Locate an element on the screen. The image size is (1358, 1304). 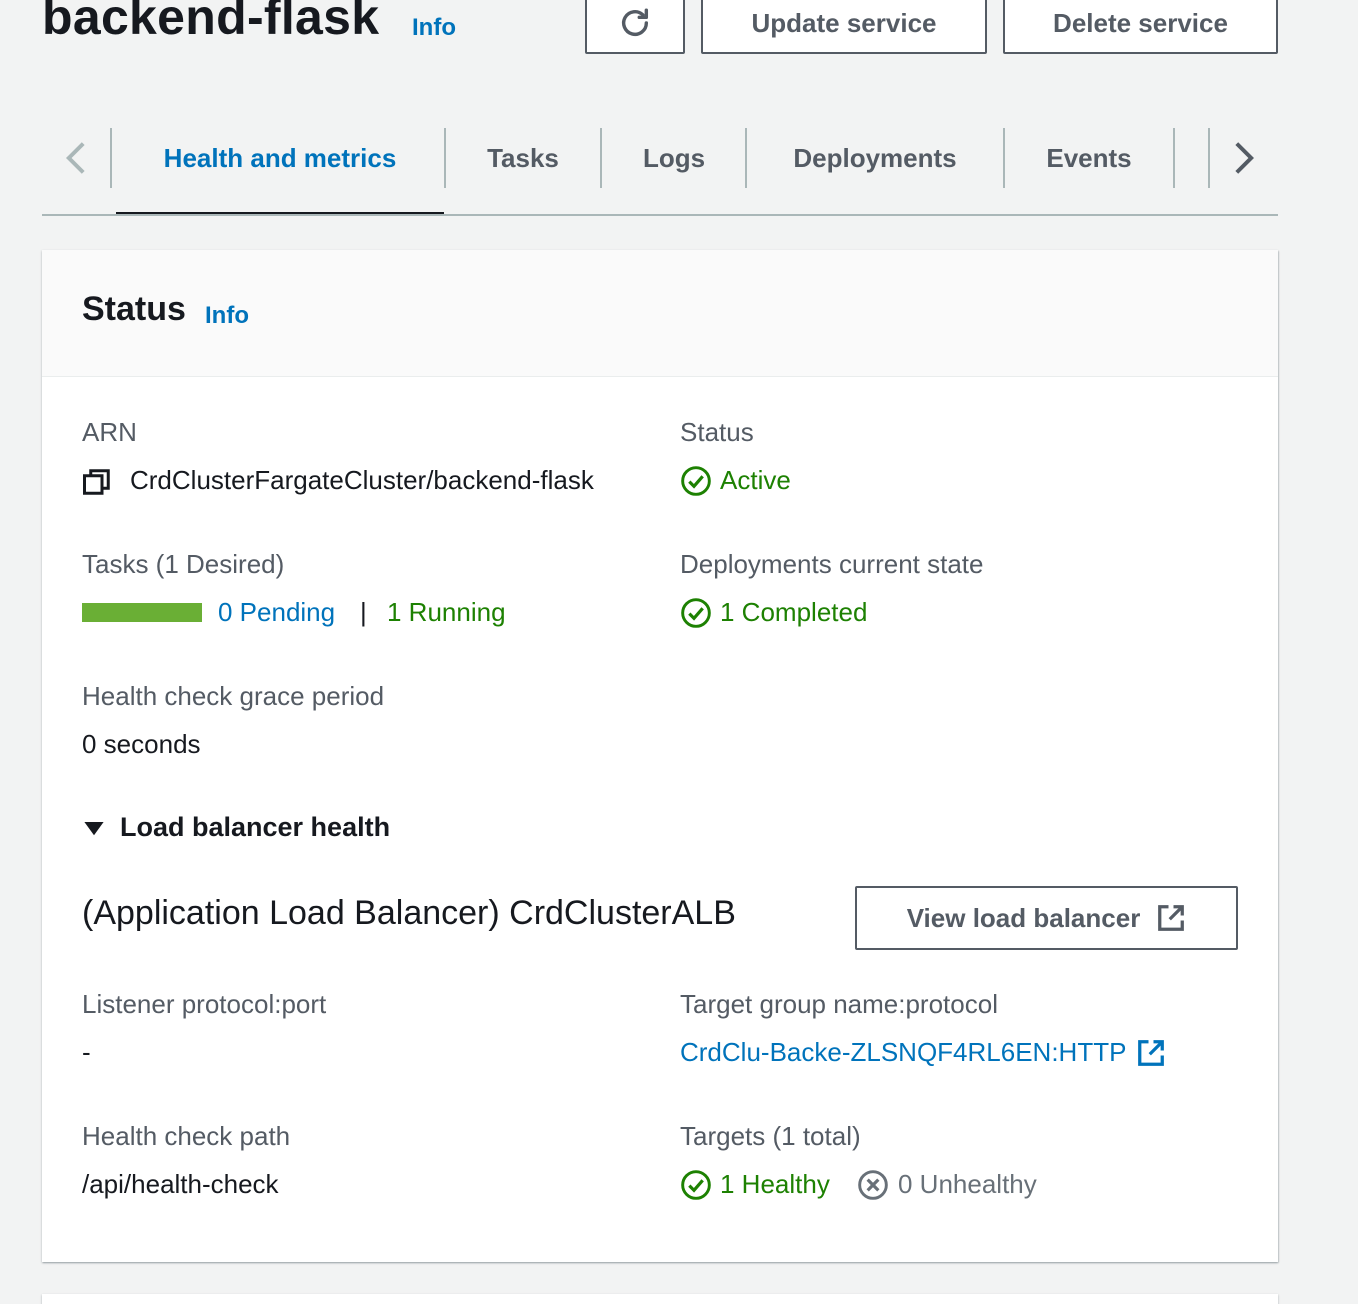
tasks-pending-link: 0 Pending is located at coordinates (276, 612).